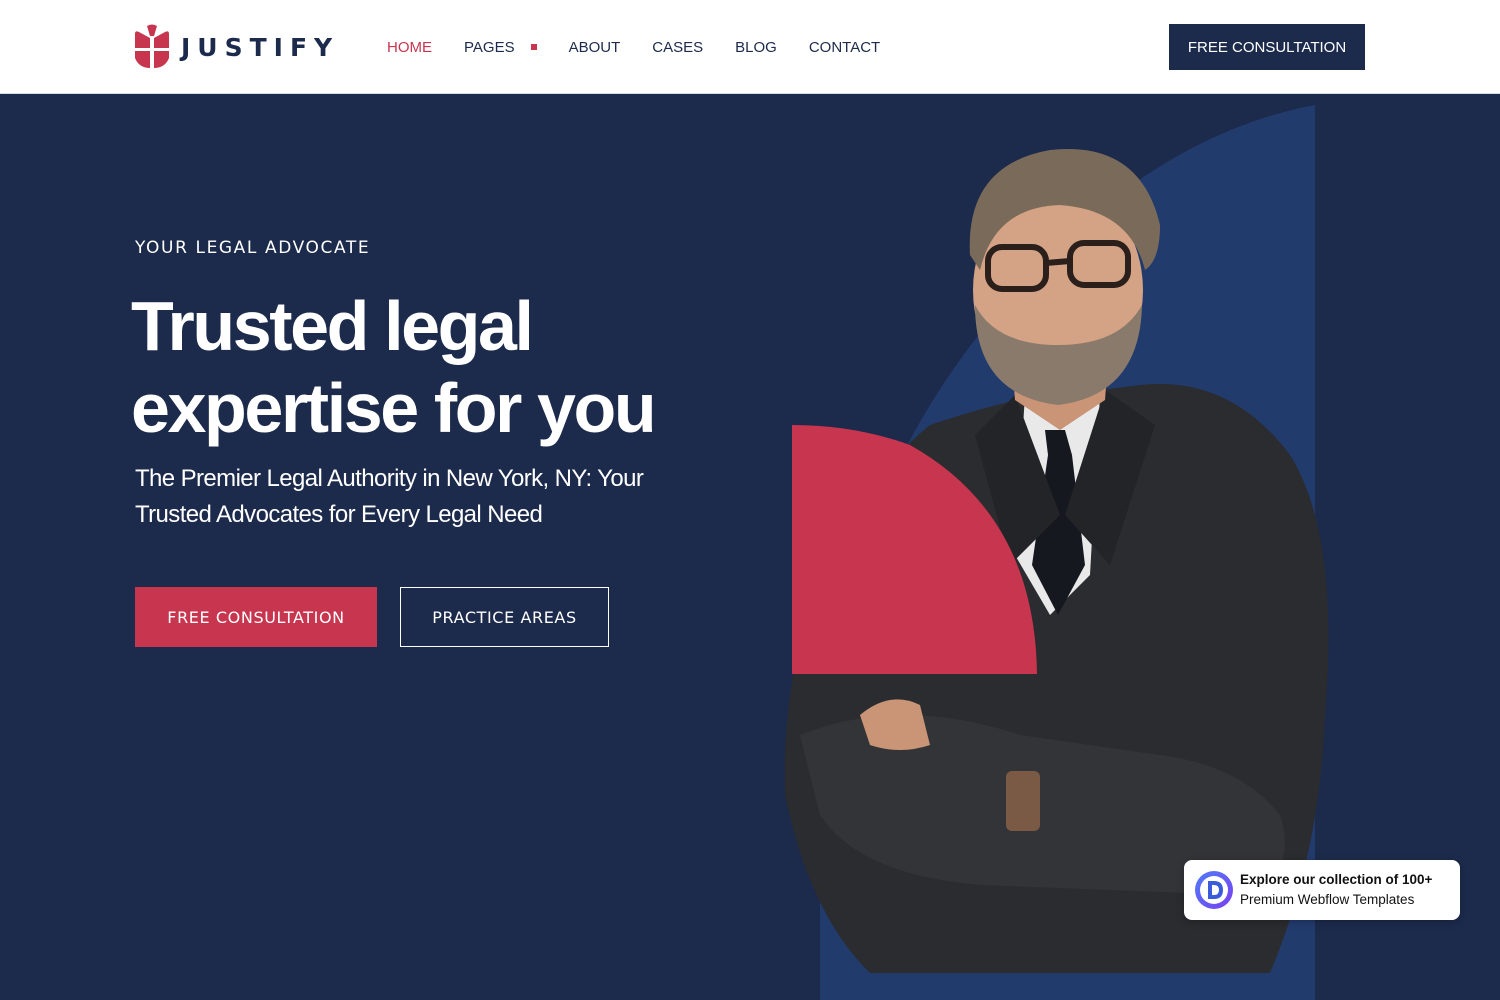 This screenshot has height=1000, width=1500. I want to click on wristwatch, so click(1023, 801).